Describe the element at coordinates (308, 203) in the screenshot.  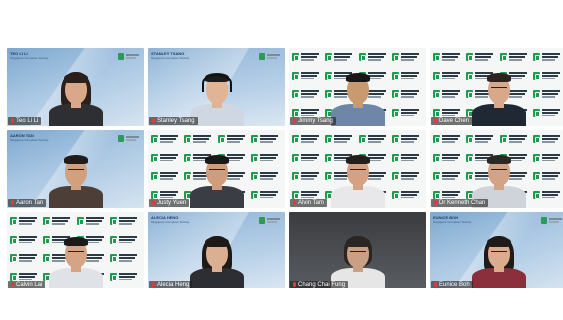
I see `participant-name-tag: Alvin Tam` at that location.